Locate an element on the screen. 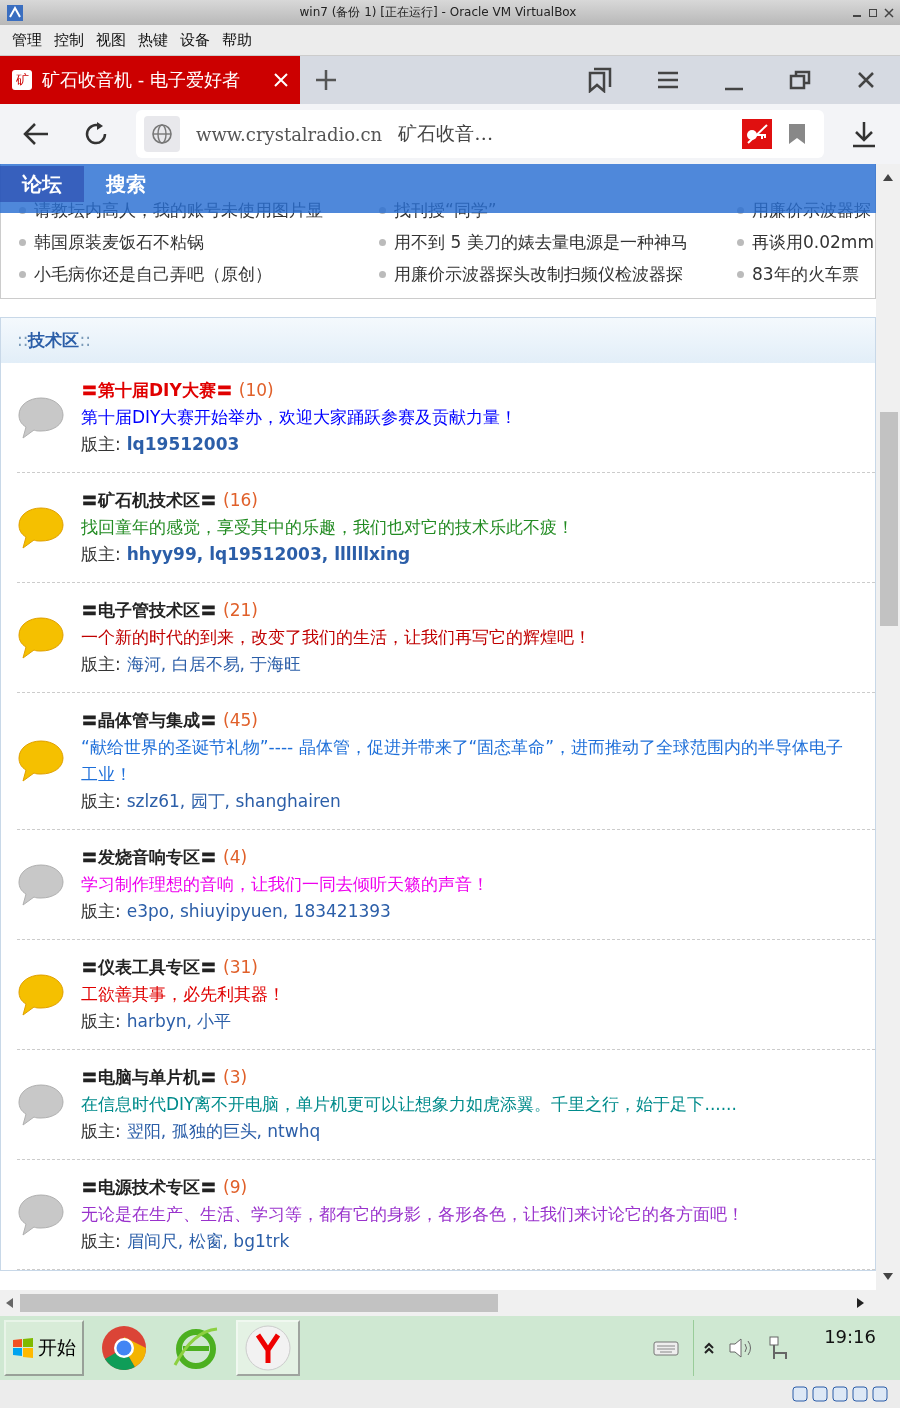  forum-title: 〓晶体管与集成〓 is located at coordinates (149, 720).